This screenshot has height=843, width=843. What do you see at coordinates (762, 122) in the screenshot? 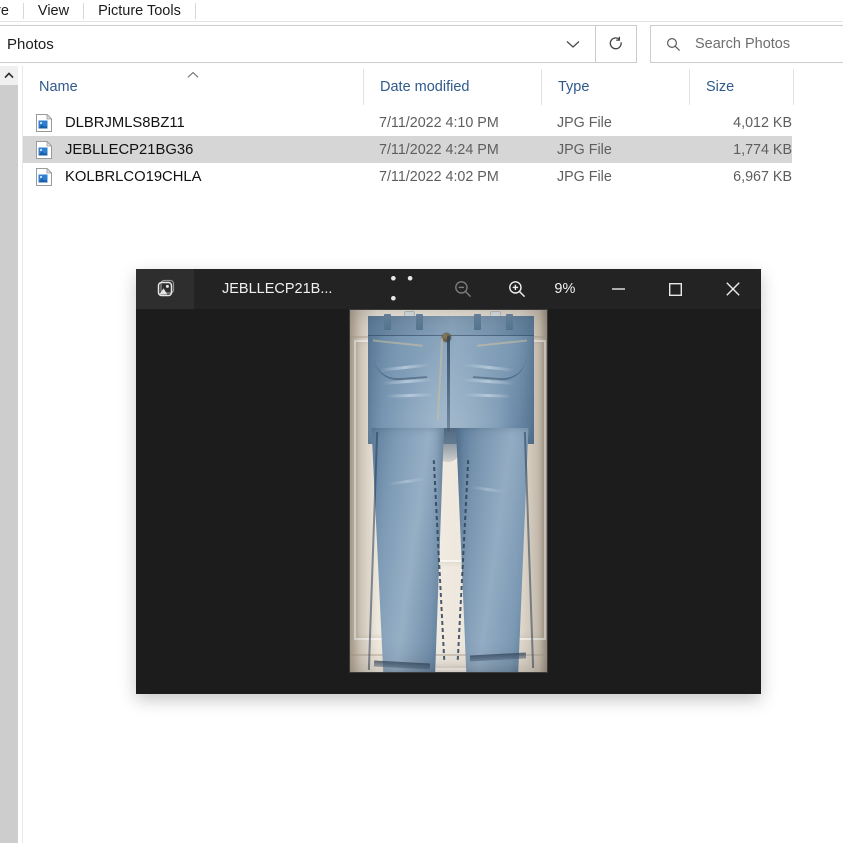
I see `file-size: 4,012 KB` at bounding box center [762, 122].